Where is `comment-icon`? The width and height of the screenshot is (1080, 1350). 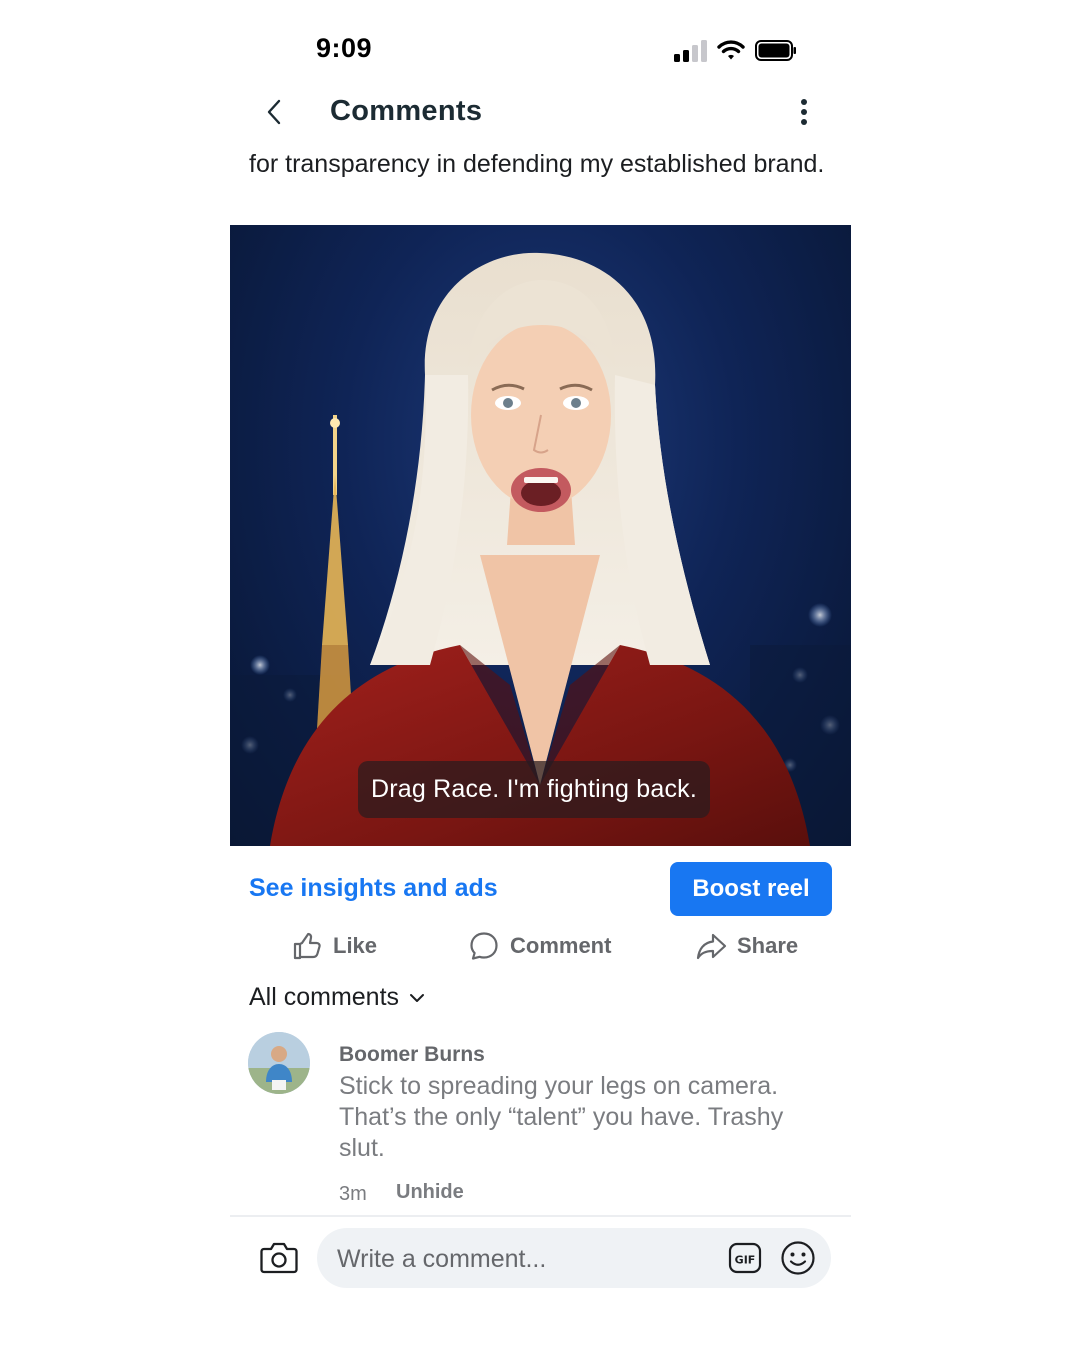 comment-icon is located at coordinates (484, 946).